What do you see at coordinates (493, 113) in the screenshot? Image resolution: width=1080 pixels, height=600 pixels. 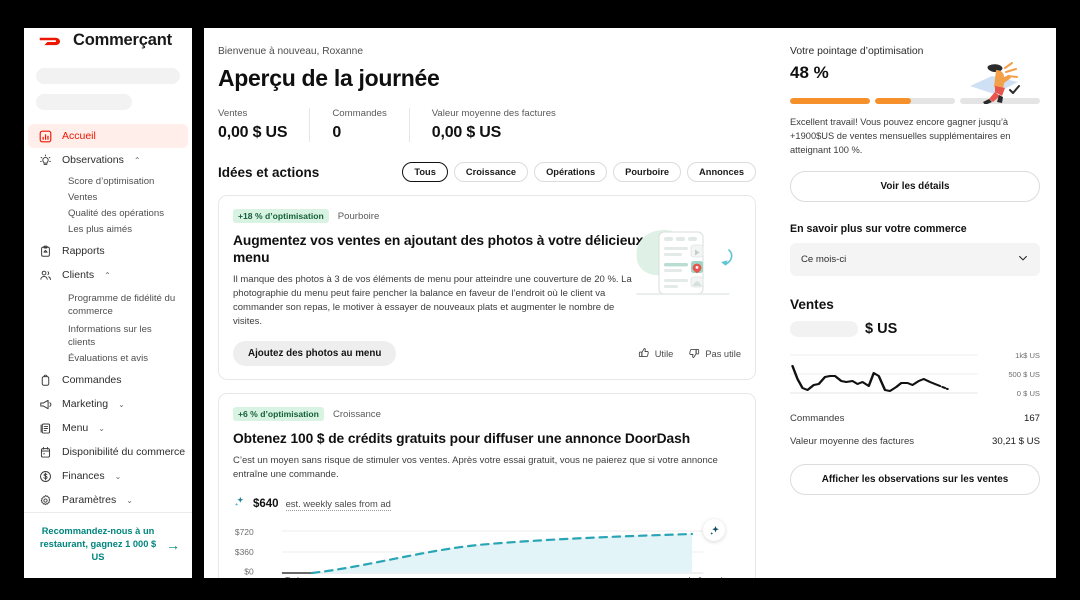 I see `stat-label: Valeur moyenne des factures` at bounding box center [493, 113].